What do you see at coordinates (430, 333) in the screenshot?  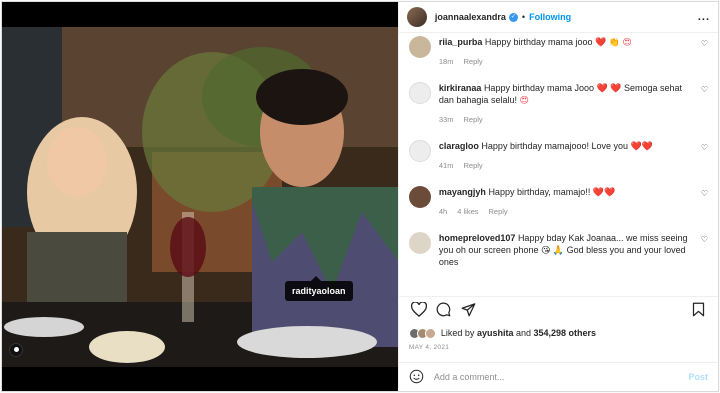 I see `liker-avatar` at bounding box center [430, 333].